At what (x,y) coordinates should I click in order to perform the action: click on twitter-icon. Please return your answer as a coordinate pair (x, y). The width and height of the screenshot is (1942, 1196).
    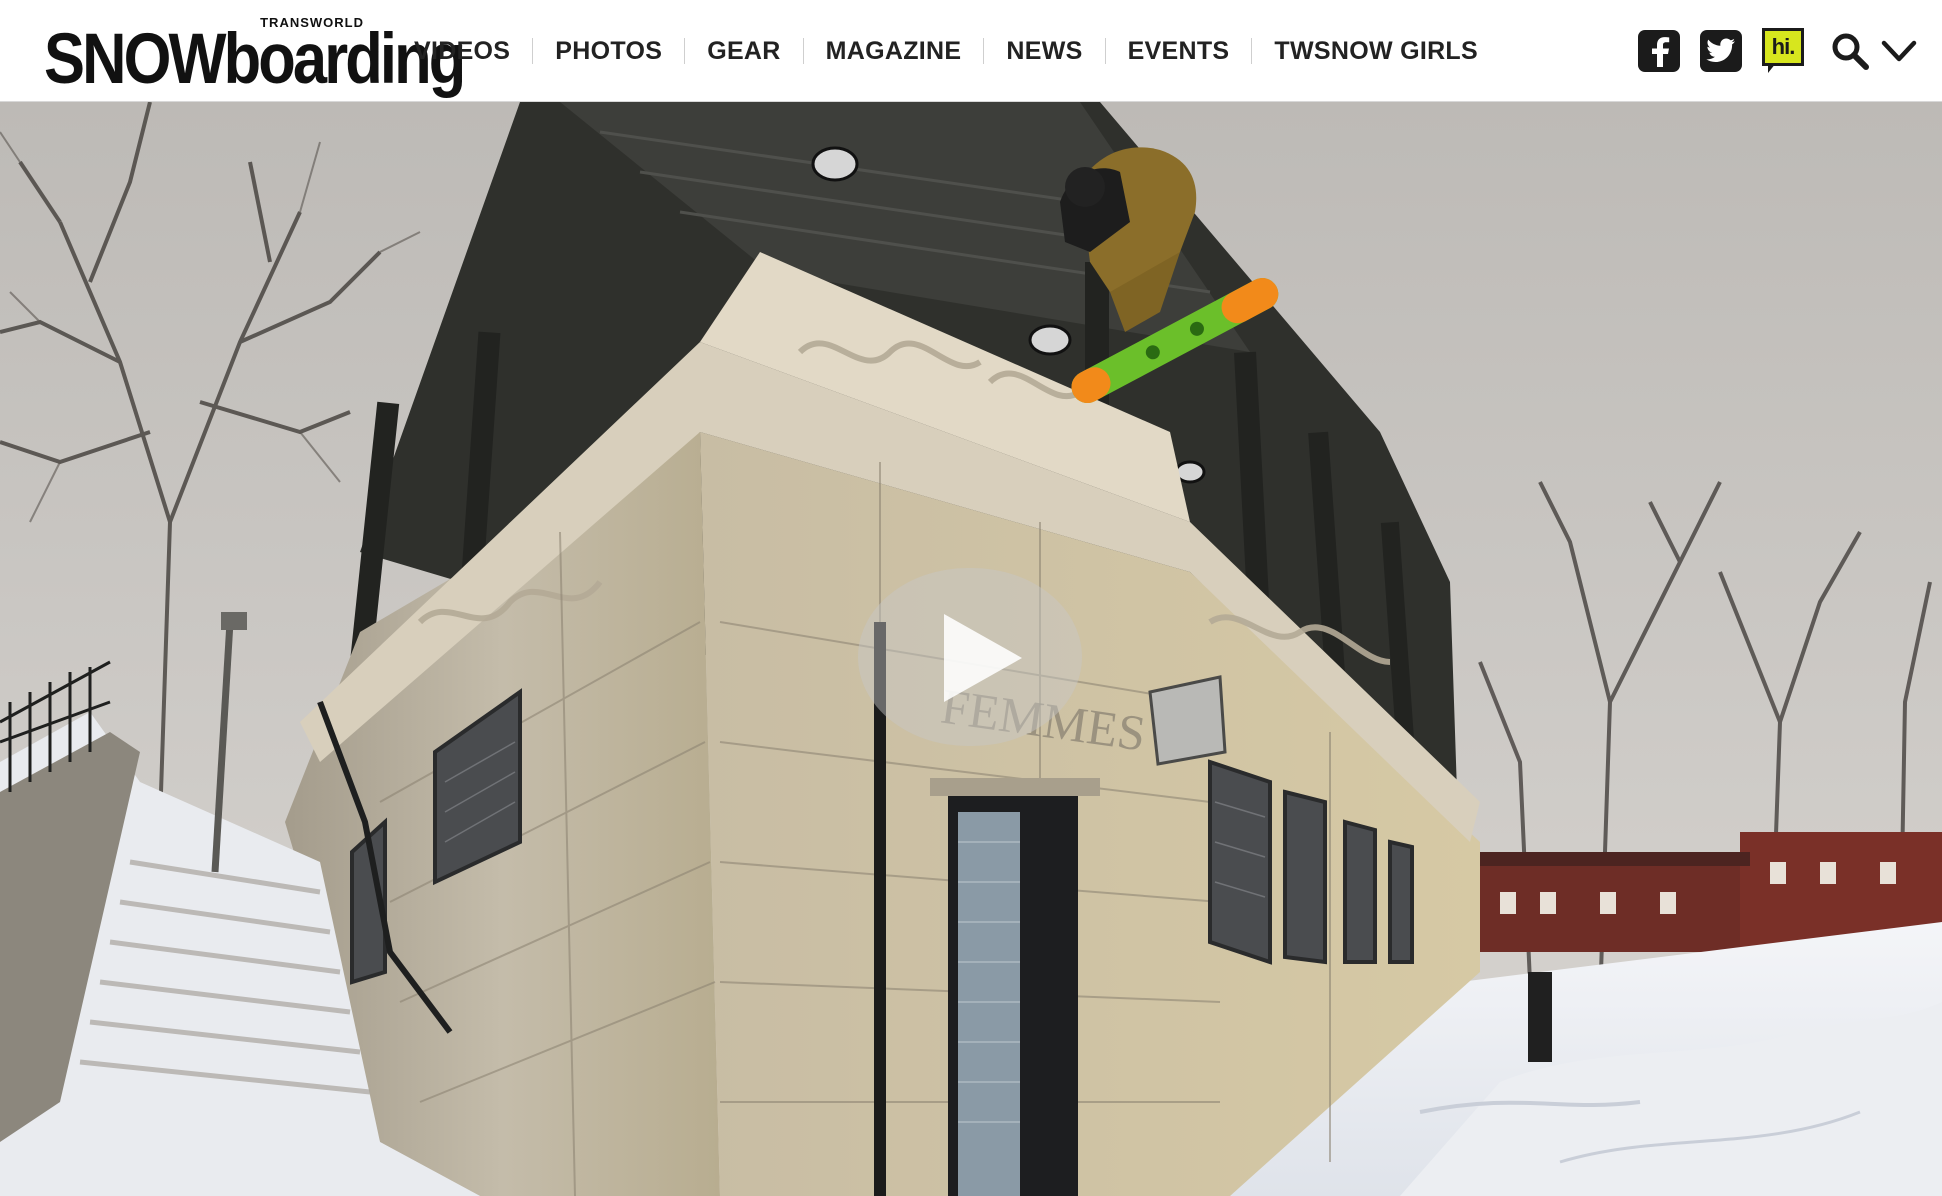
    Looking at the image, I should click on (1721, 51).